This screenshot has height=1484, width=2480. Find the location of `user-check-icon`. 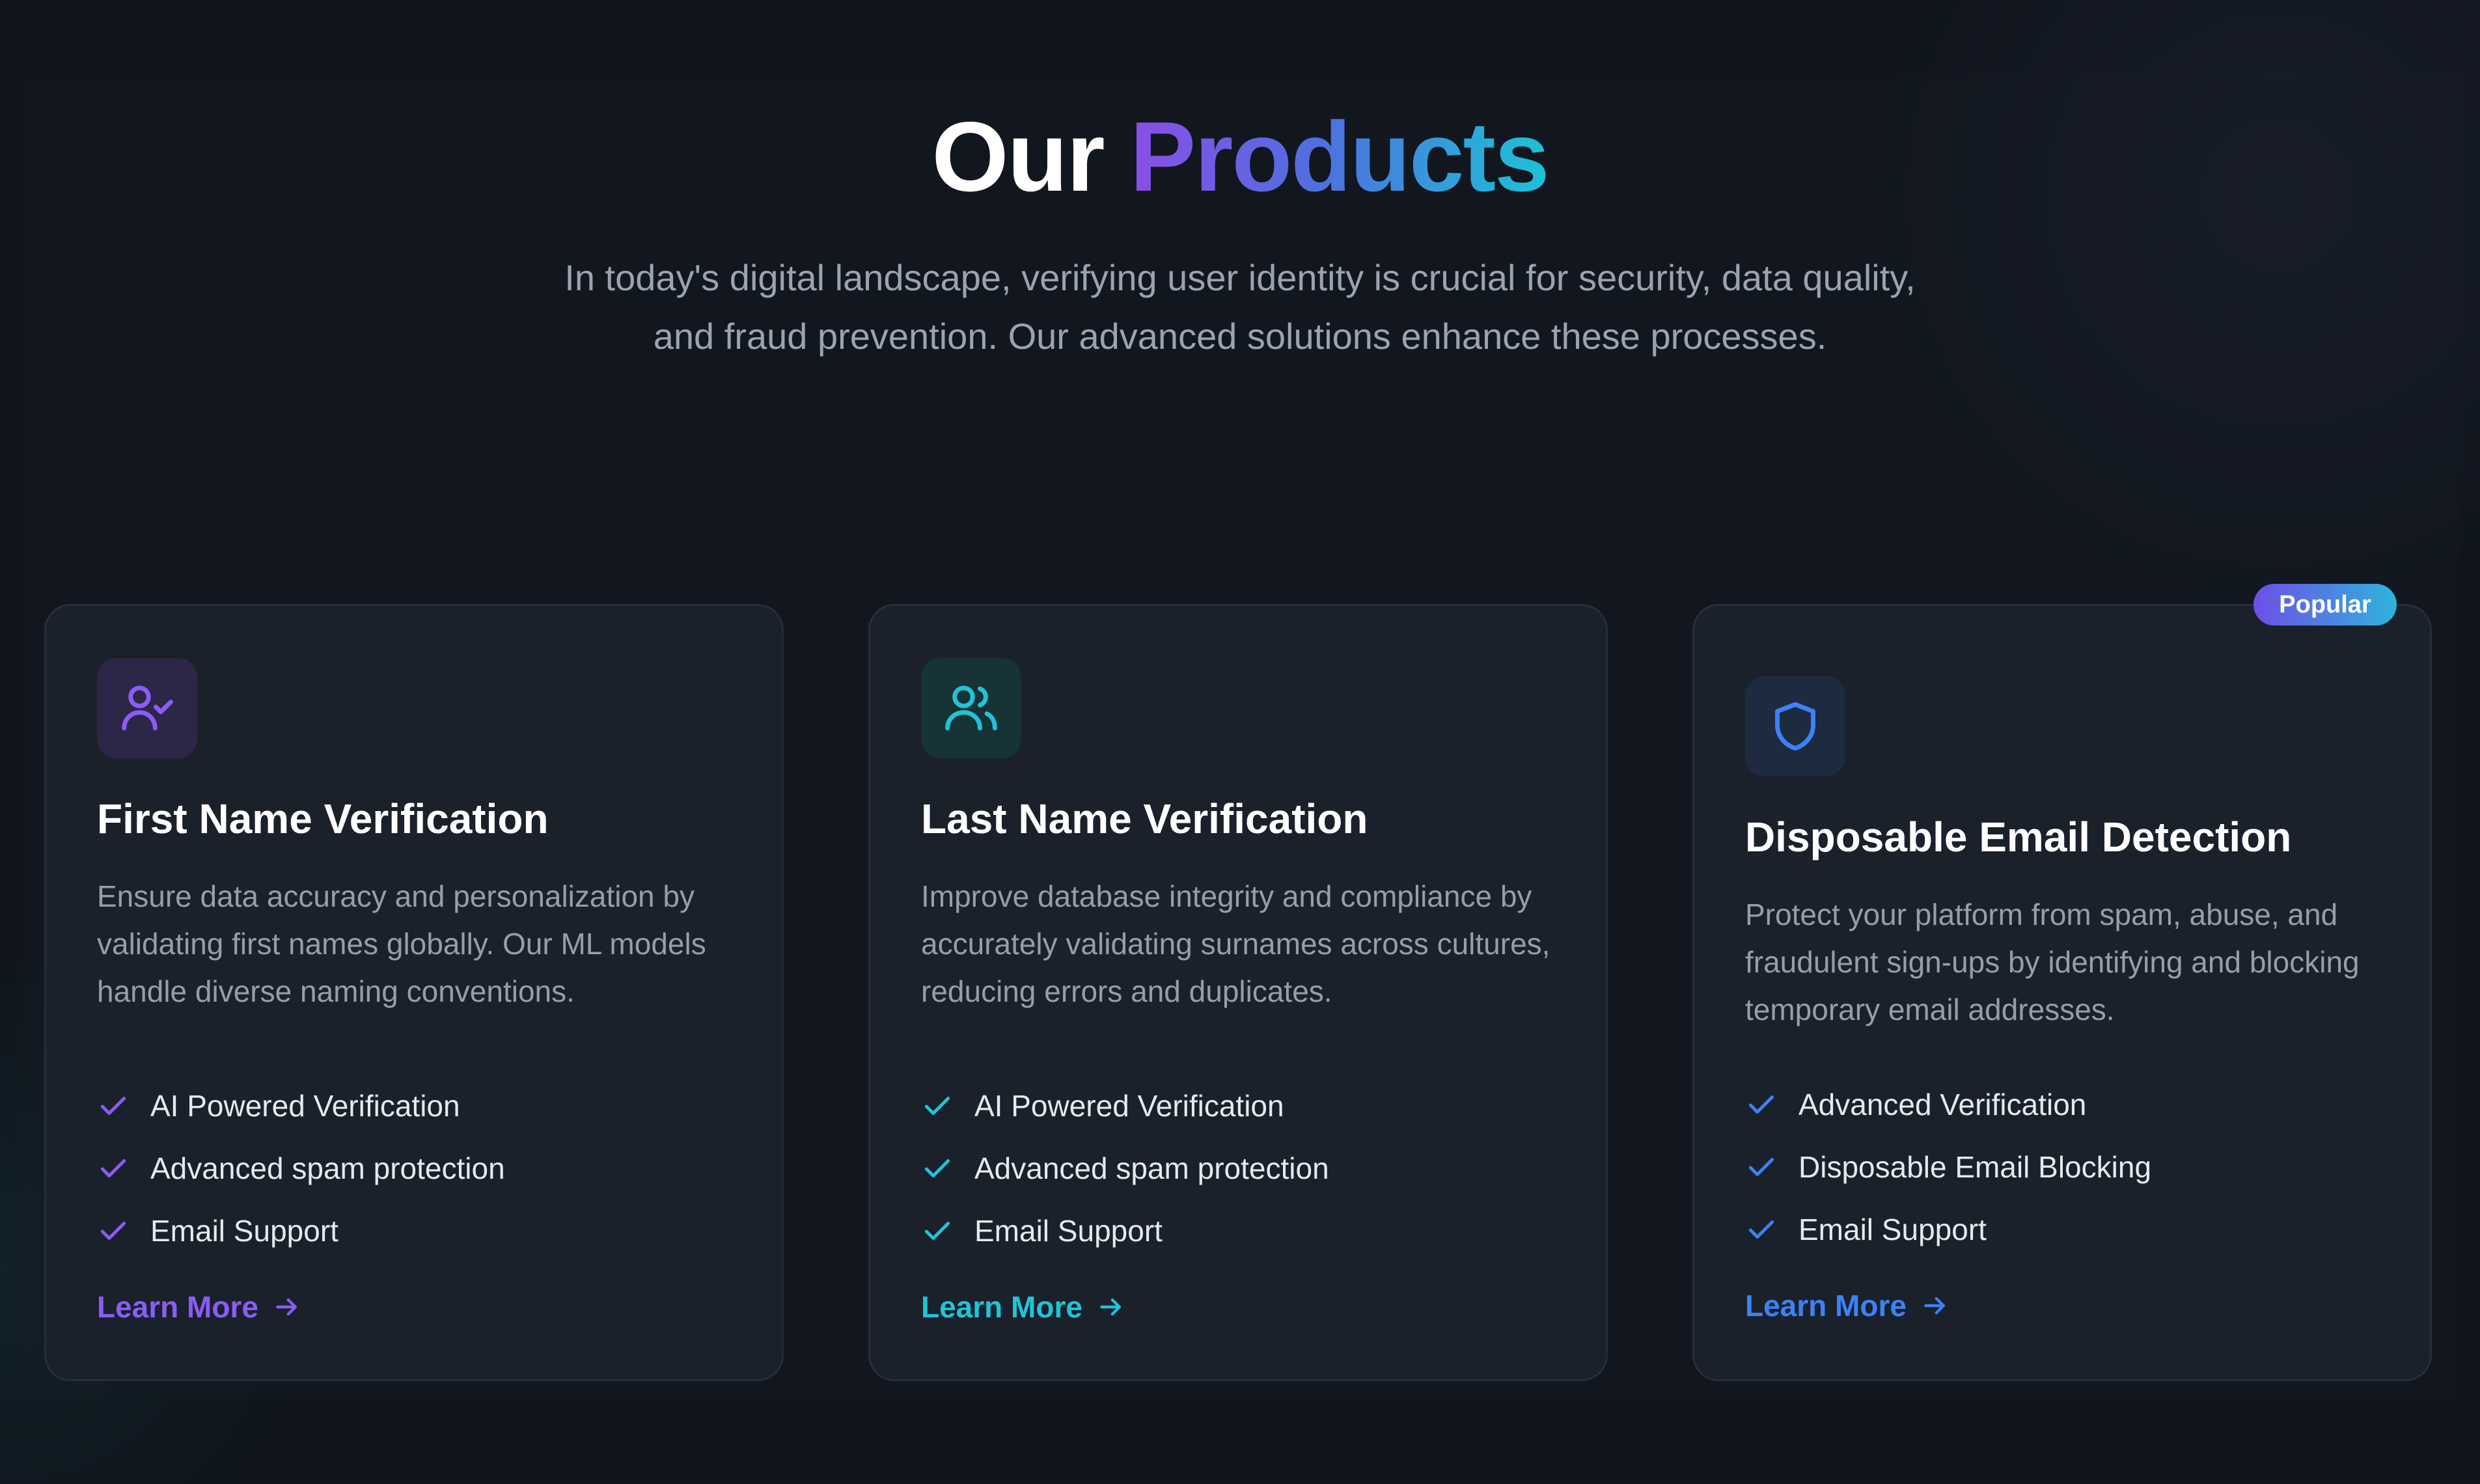

user-check-icon is located at coordinates (147, 708).